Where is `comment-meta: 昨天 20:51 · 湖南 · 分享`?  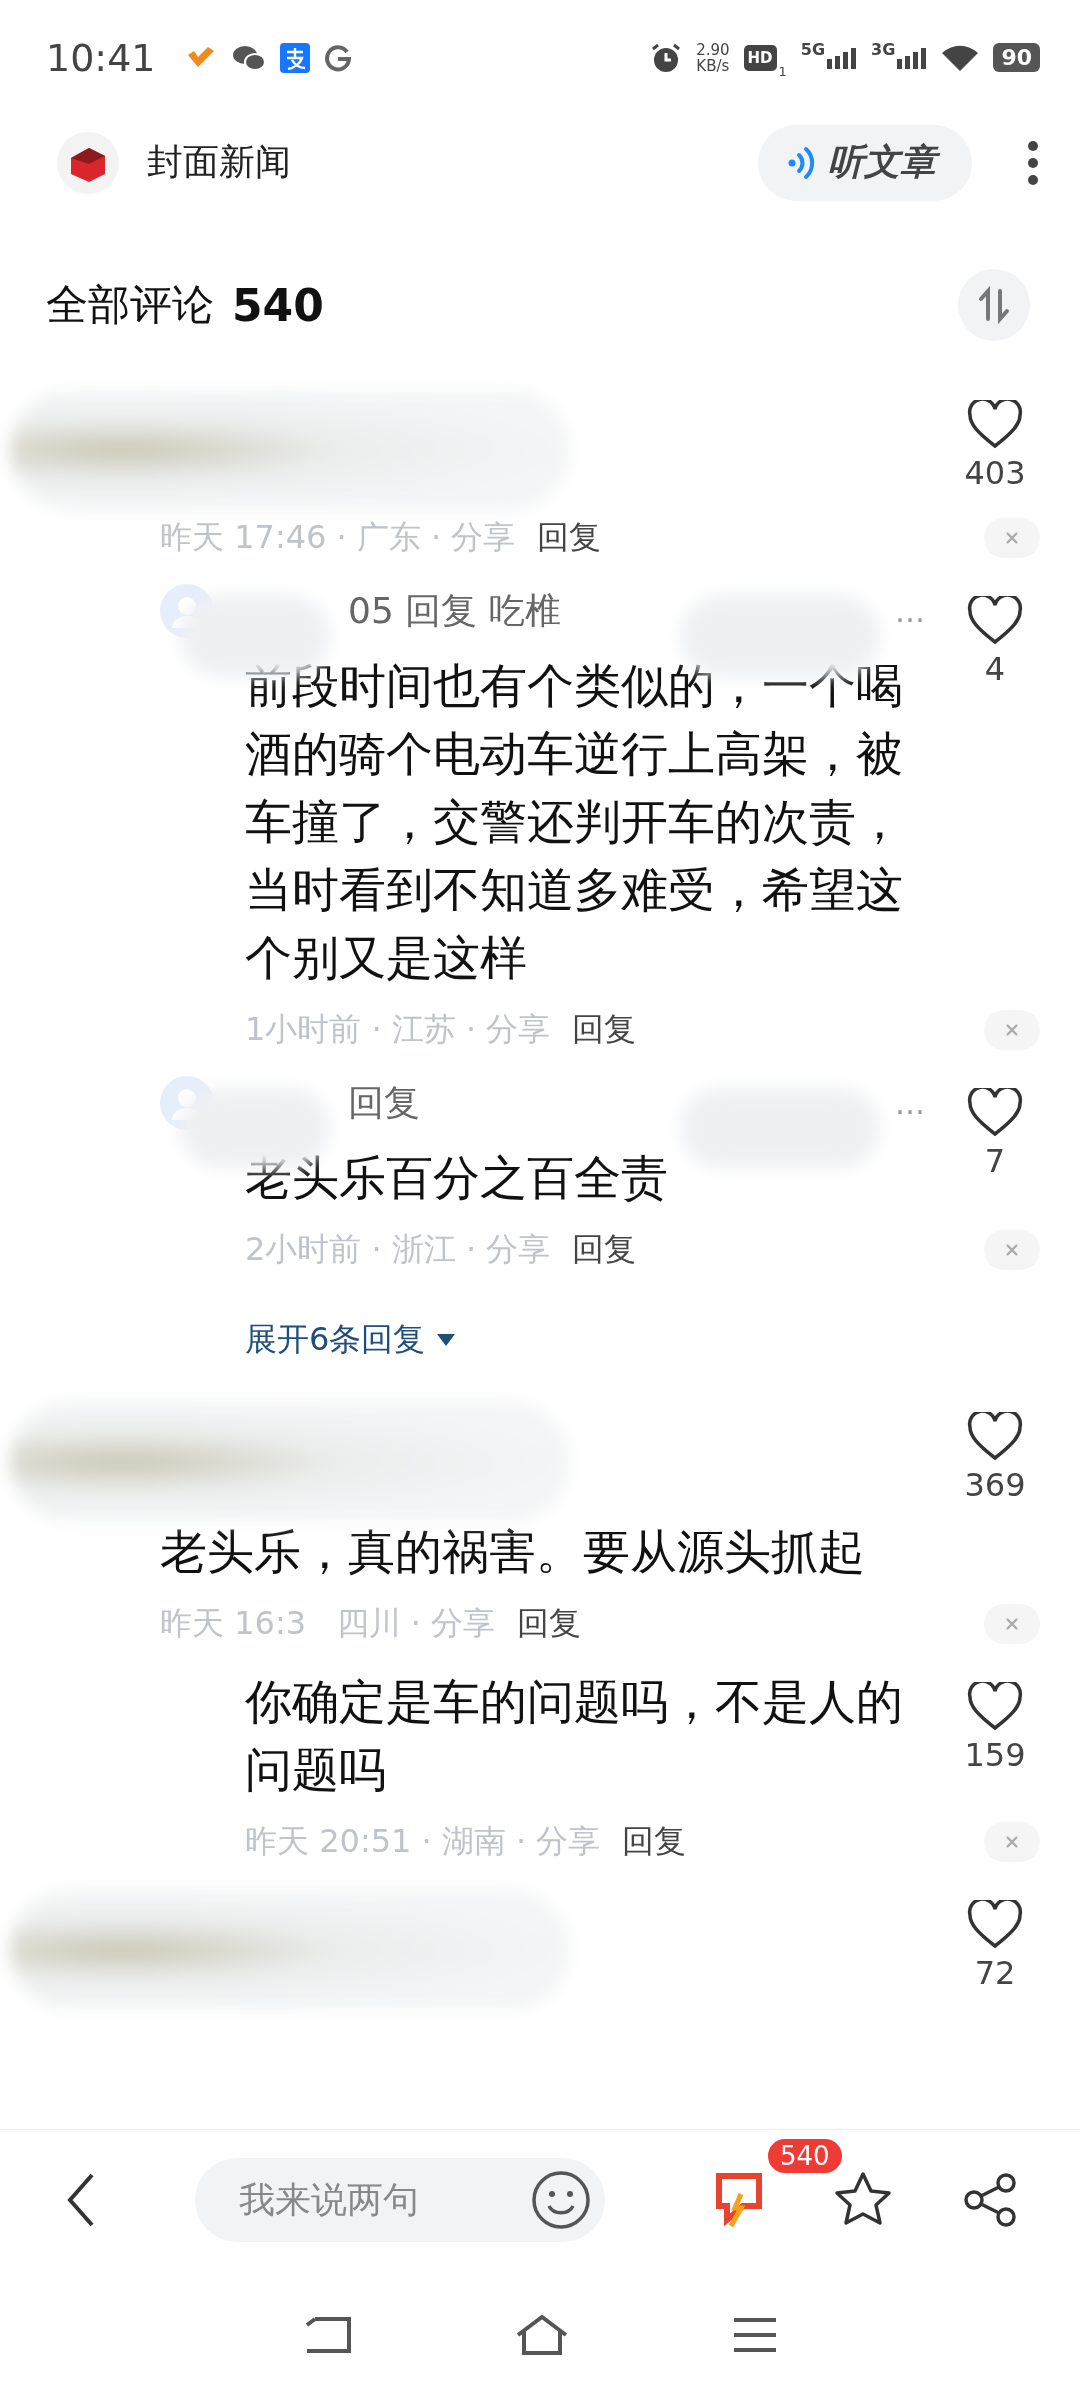
comment-meta: 昨天 20:51 · 湖南 · 分享 is located at coordinates (423, 1841).